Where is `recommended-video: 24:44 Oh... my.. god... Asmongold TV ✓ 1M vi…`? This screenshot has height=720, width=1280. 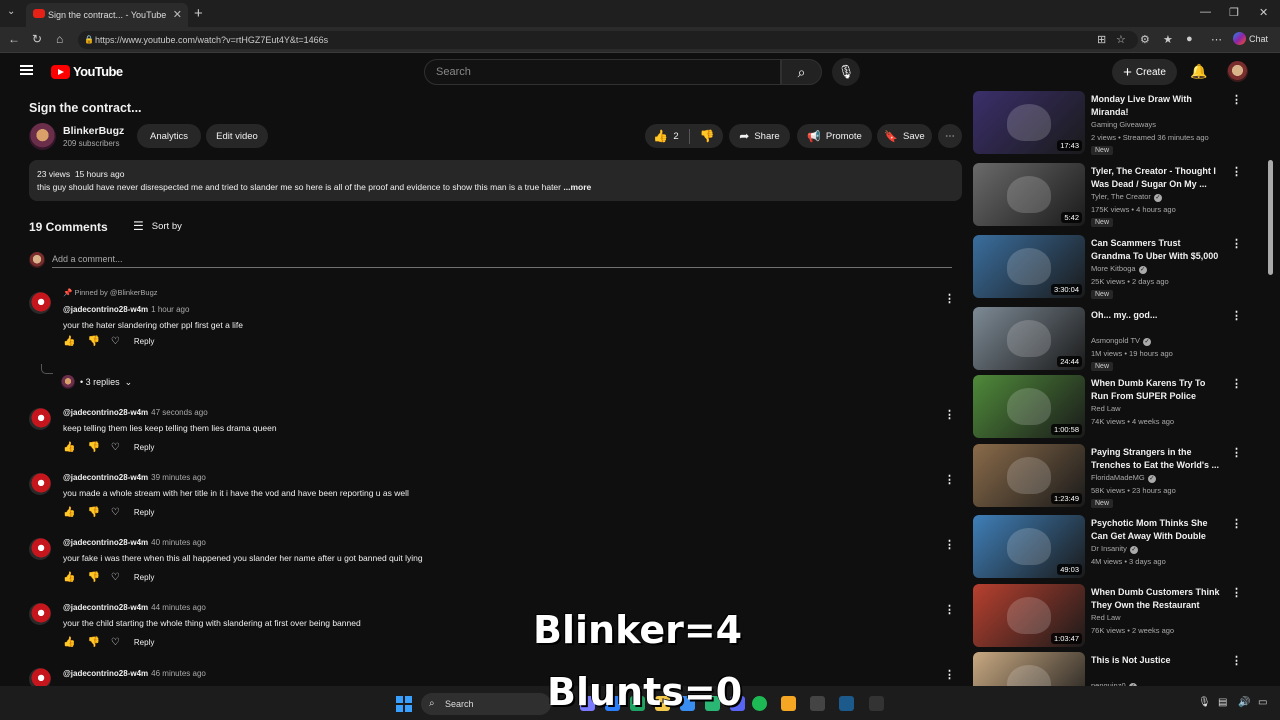 recommended-video: 24:44 Oh... my.. god... Asmongold TV ✓ 1M vi… is located at coordinates (1118, 340).